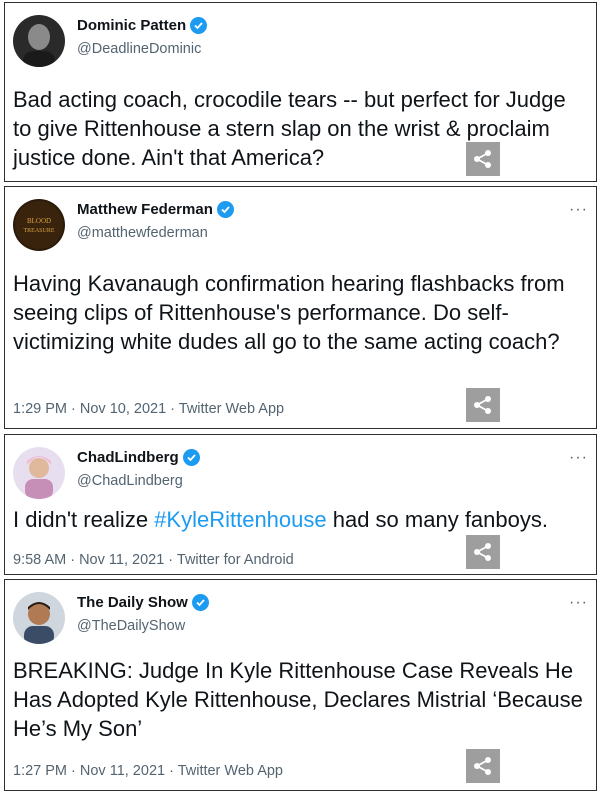 The height and width of the screenshot is (793, 603). What do you see at coordinates (38, 231) in the screenshot?
I see `svg-text: TREASURE` at bounding box center [38, 231].